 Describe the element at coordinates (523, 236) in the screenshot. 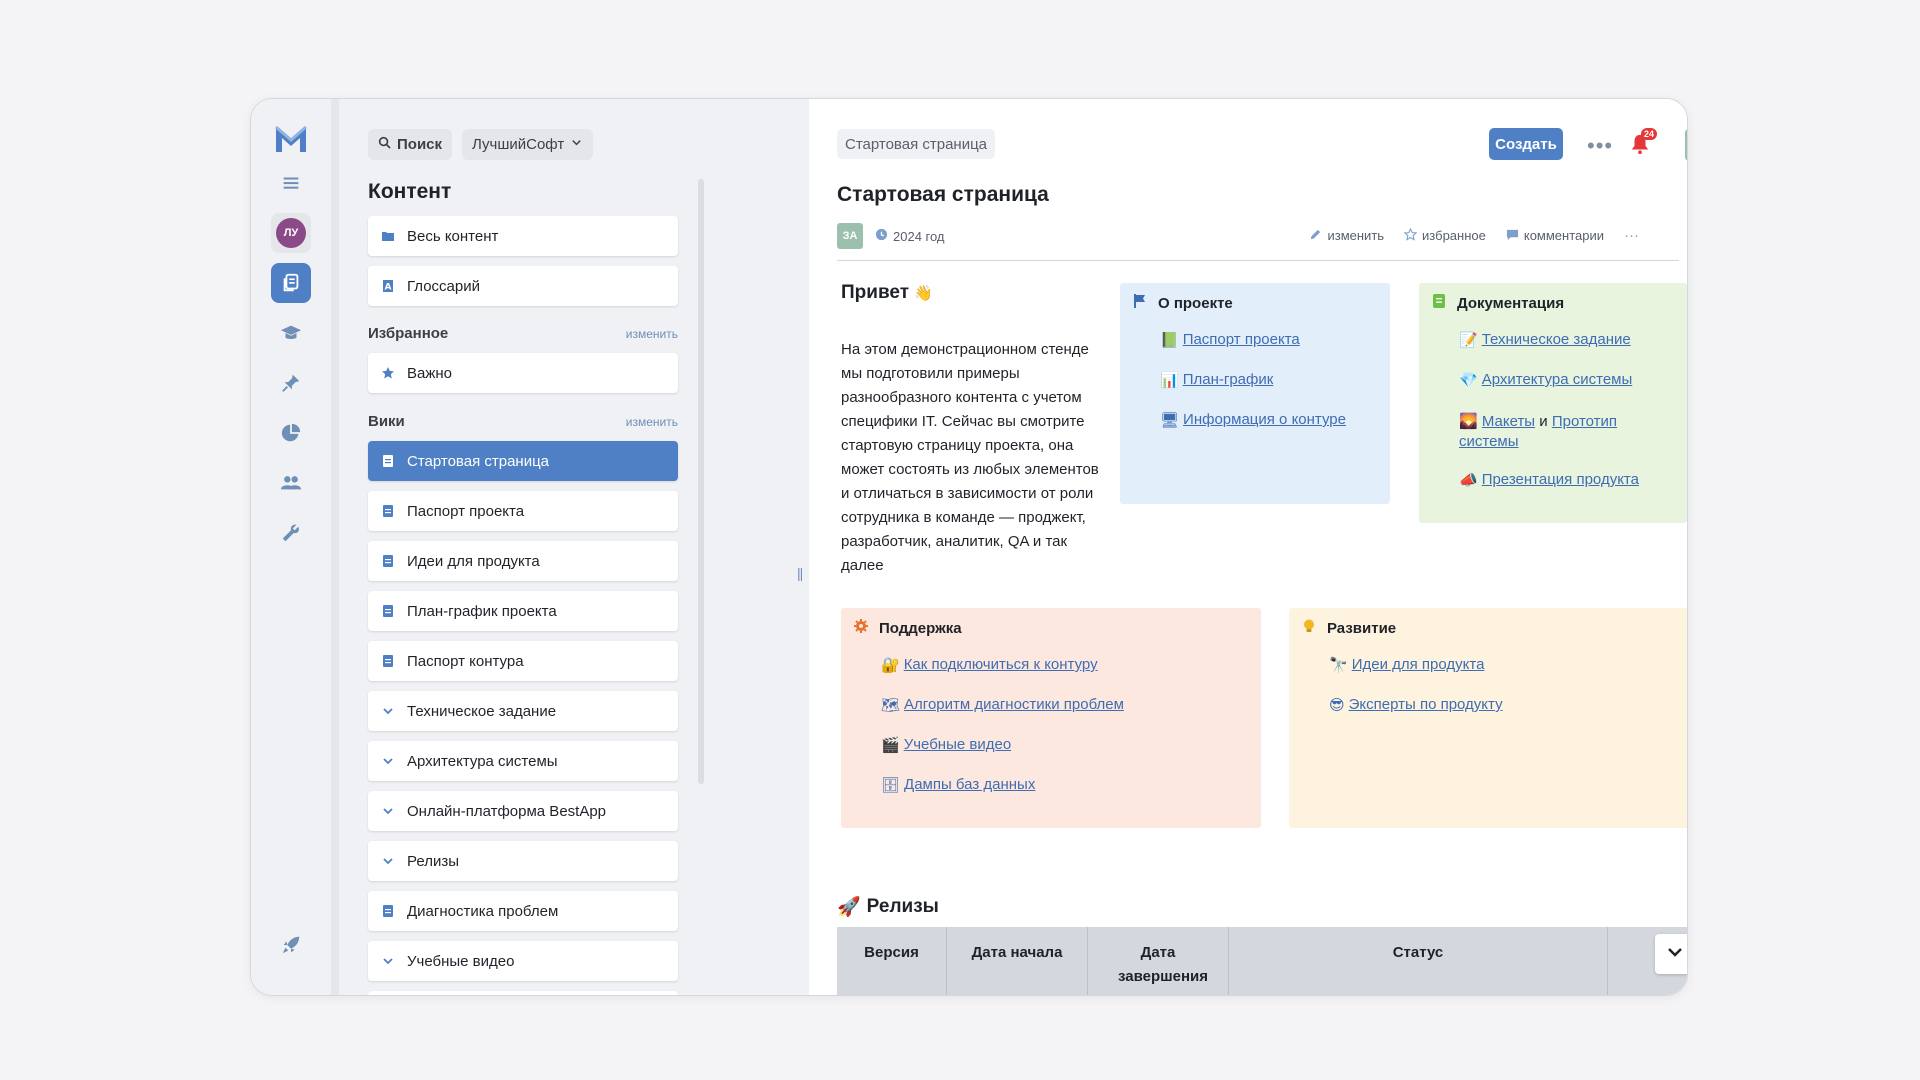

I see `sidebar-item-all-content: Весь контент` at that location.